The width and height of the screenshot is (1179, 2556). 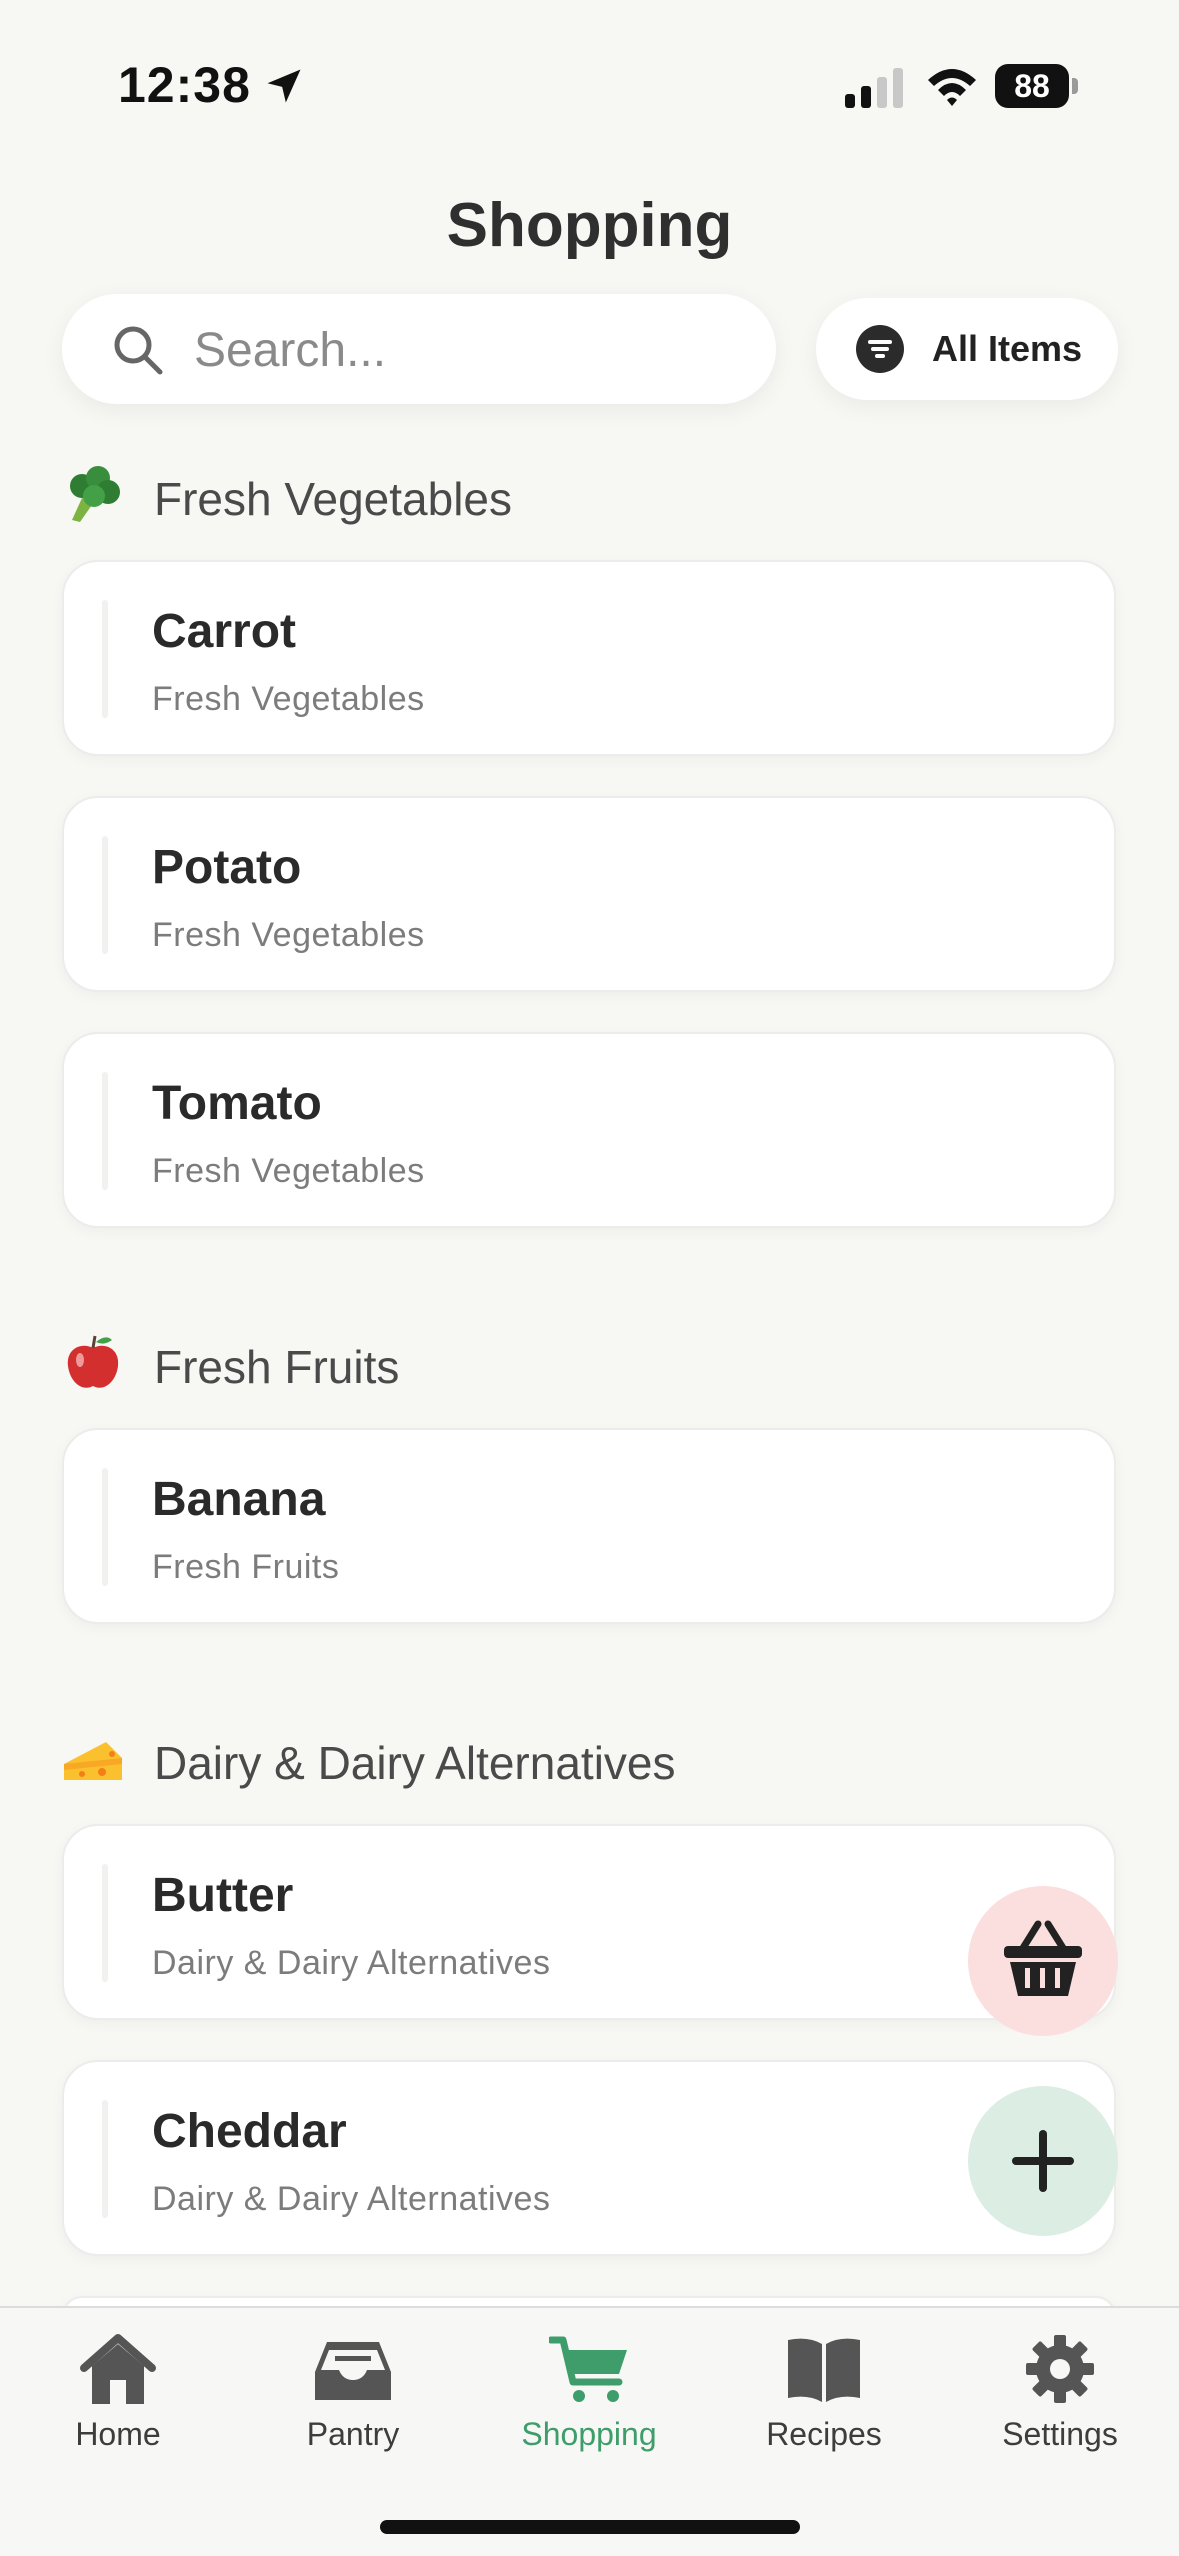 What do you see at coordinates (138, 350) in the screenshot?
I see `search-icon` at bounding box center [138, 350].